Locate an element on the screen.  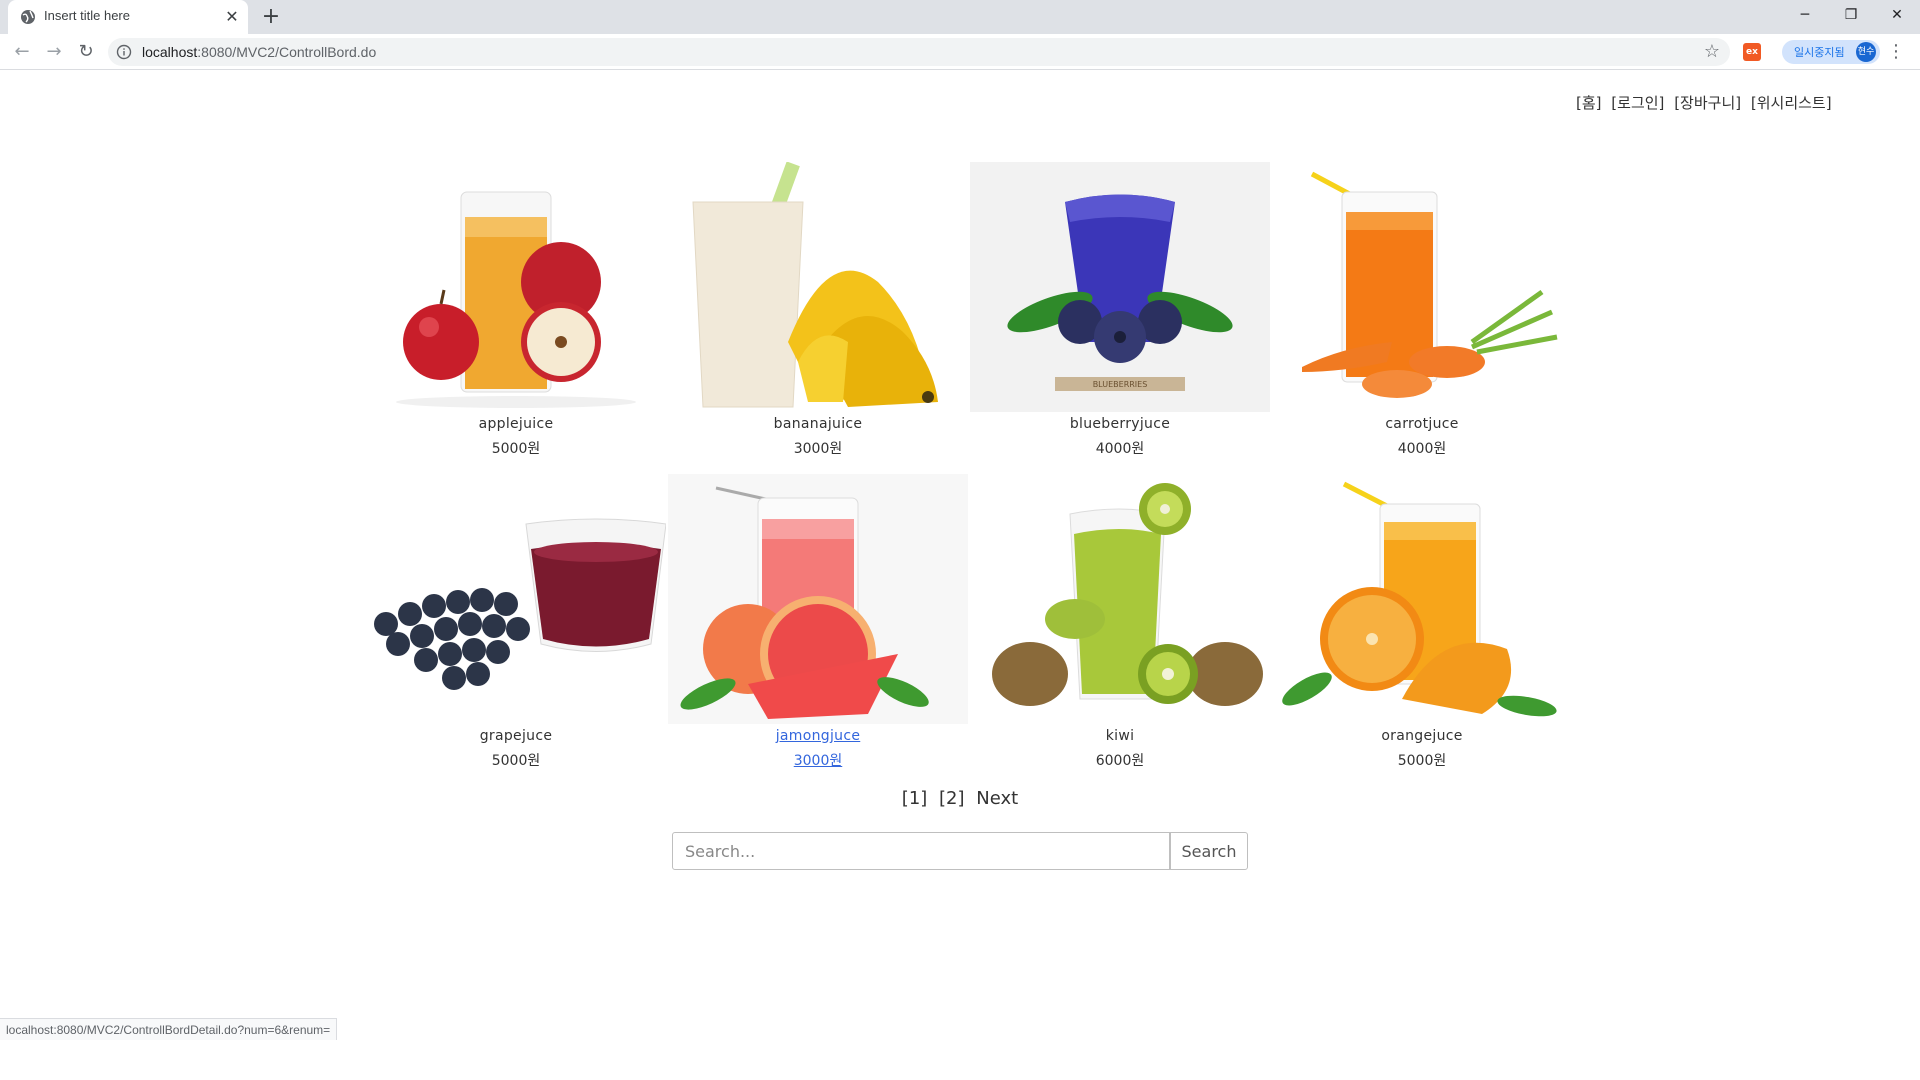
forward-arrow-icon: → is located at coordinates (54, 52).